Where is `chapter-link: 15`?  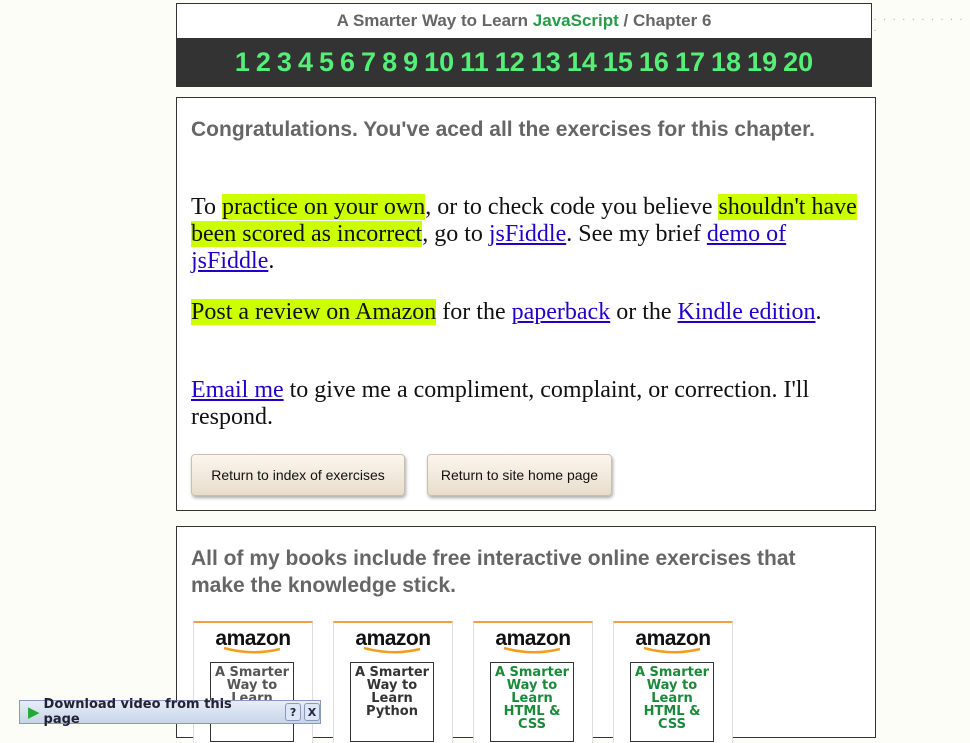
chapter-link: 15 is located at coordinates (618, 62).